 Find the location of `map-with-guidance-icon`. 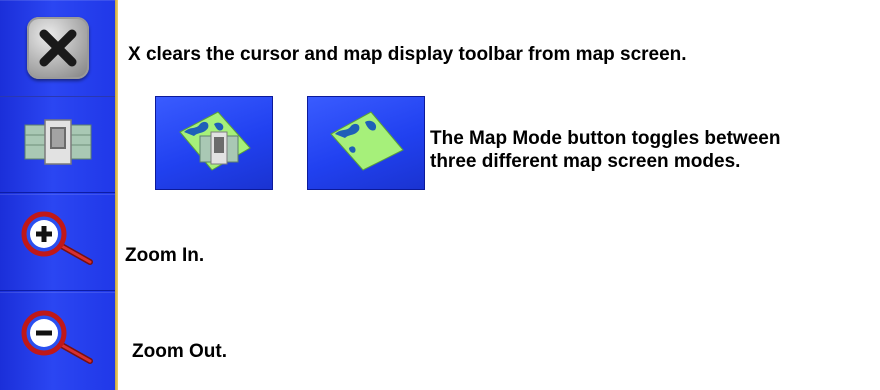

map-with-guidance-icon is located at coordinates (214, 143).